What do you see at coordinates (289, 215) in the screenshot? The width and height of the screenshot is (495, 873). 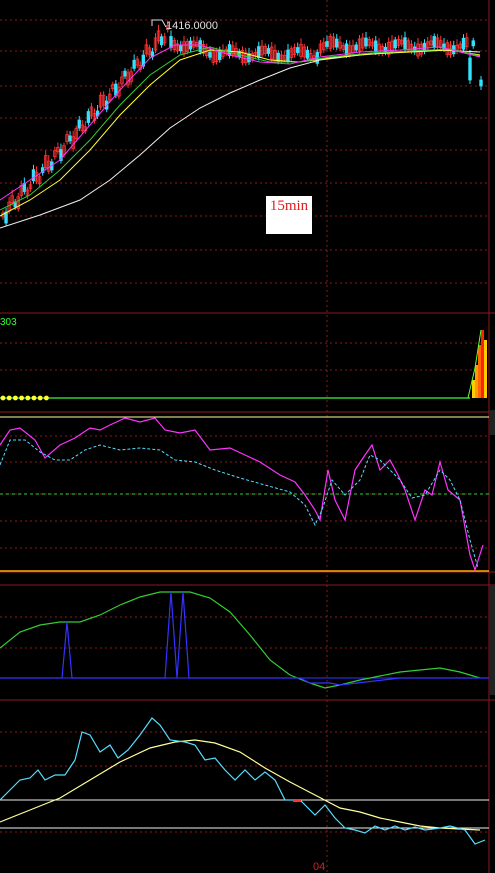 I see `period-badge: 15min` at bounding box center [289, 215].